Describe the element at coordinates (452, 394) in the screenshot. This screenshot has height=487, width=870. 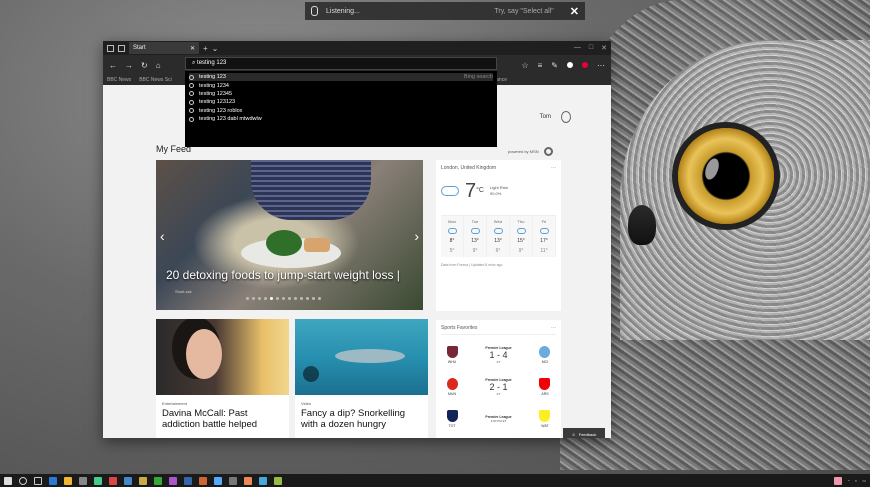
I see `team-name: MUN` at that location.